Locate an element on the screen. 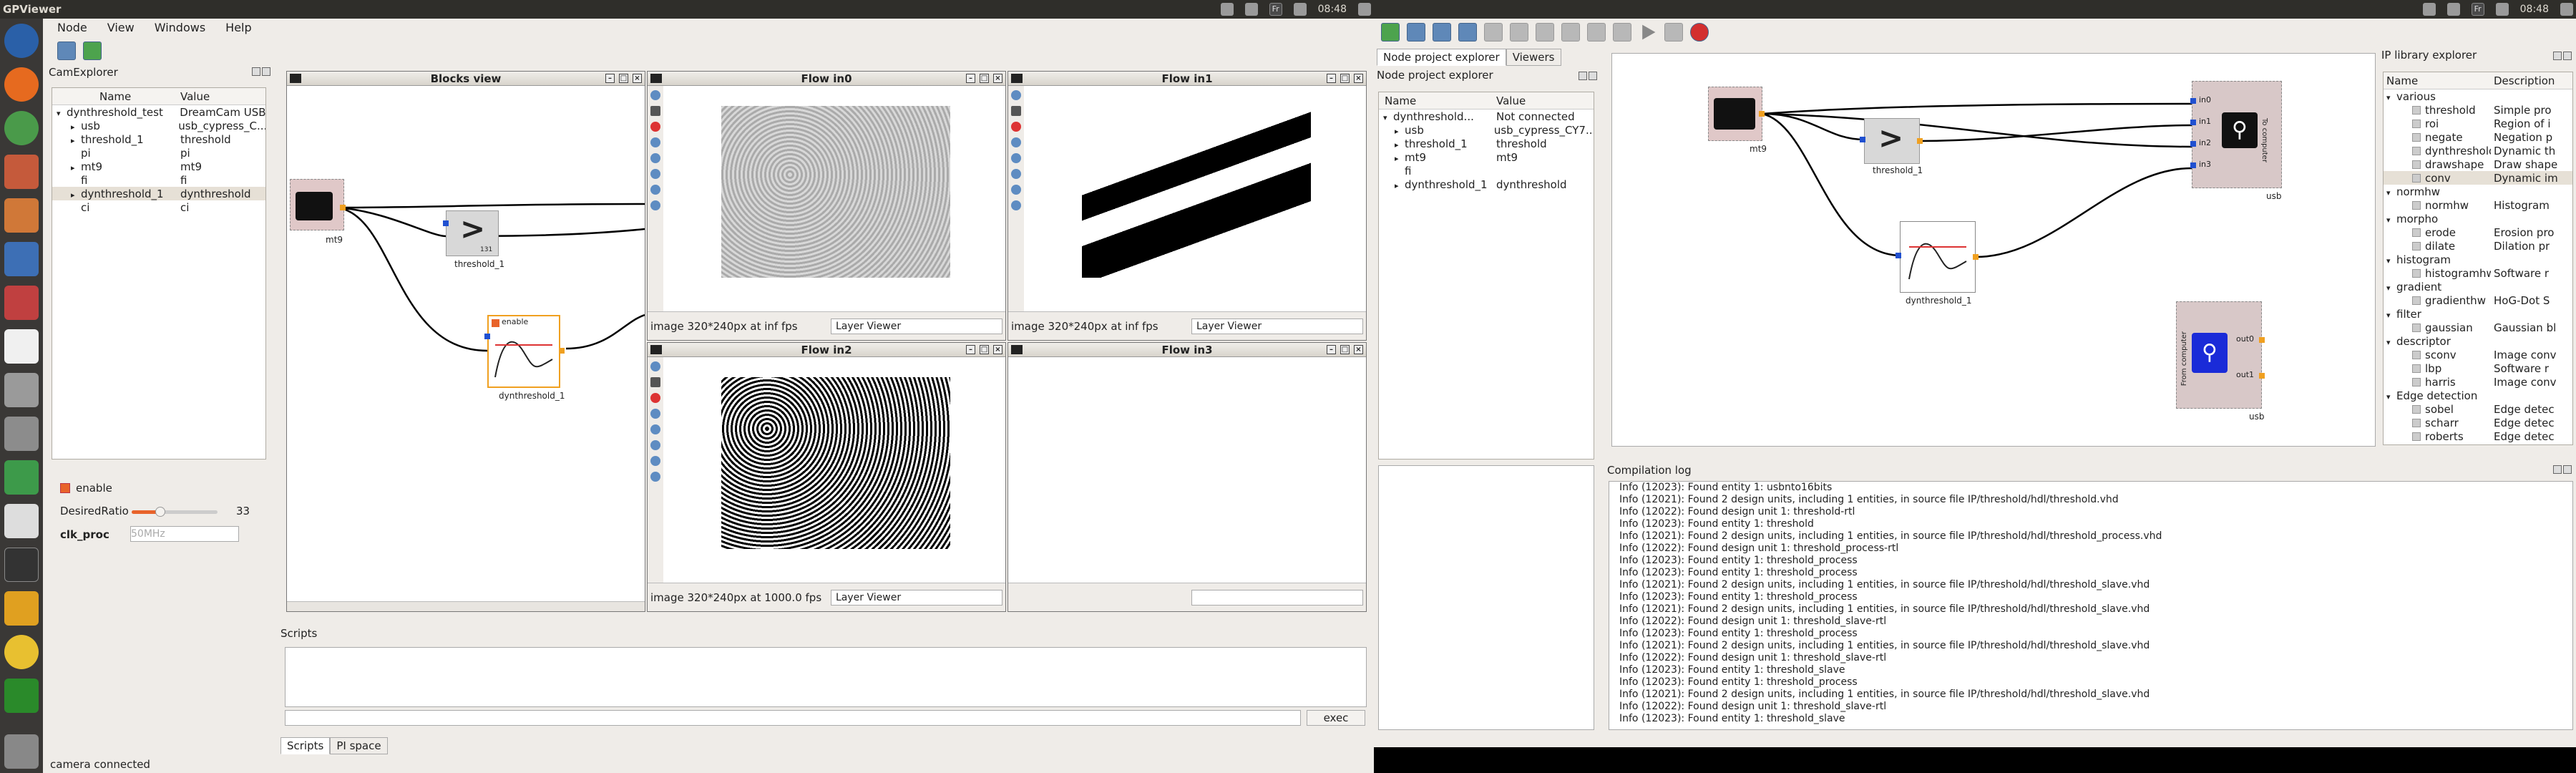 This screenshot has height=773, width=2576. ip-category-row: ▾ normhw is located at coordinates (2478, 191).